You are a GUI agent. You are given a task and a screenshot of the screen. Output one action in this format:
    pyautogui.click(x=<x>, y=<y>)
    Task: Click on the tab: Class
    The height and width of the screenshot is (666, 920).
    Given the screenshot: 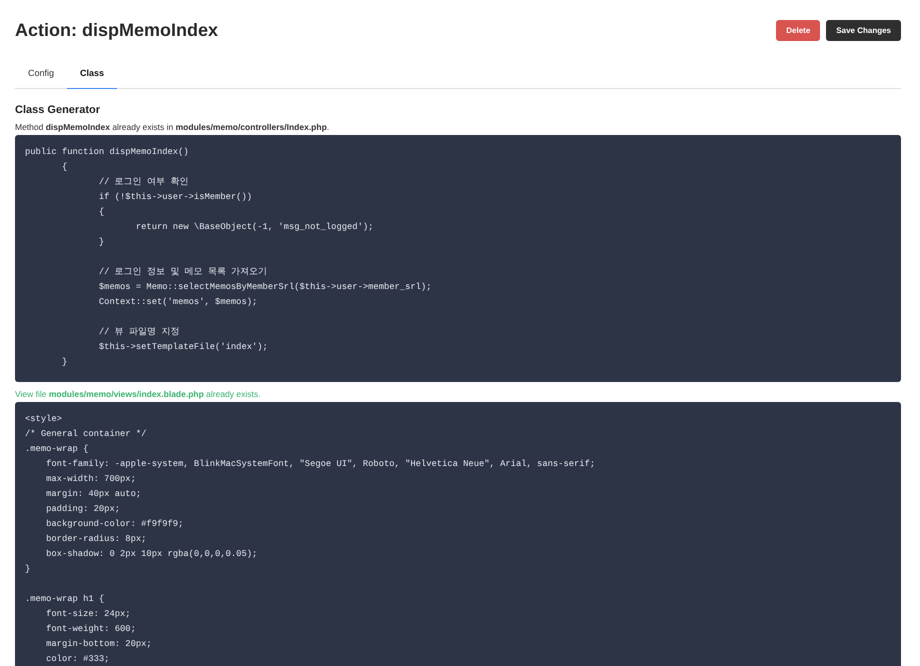 What is the action you would take?
    pyautogui.click(x=92, y=74)
    